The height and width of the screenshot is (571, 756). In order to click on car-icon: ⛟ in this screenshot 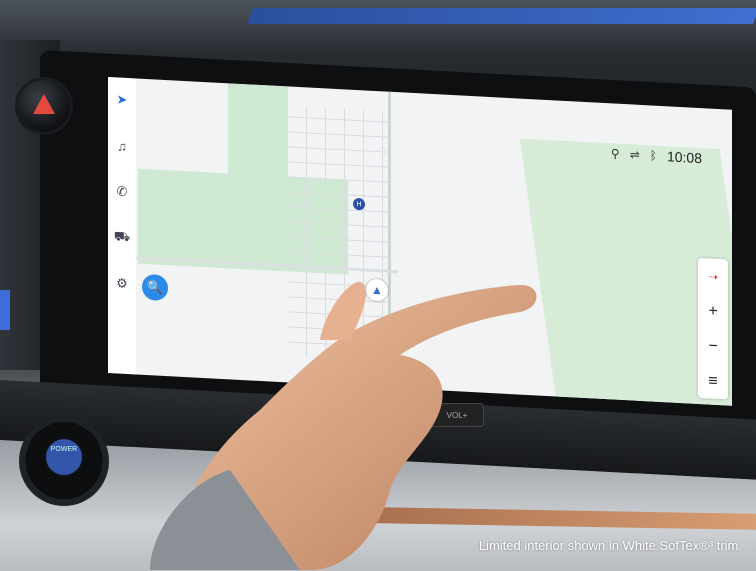, I will do `click(122, 237)`.